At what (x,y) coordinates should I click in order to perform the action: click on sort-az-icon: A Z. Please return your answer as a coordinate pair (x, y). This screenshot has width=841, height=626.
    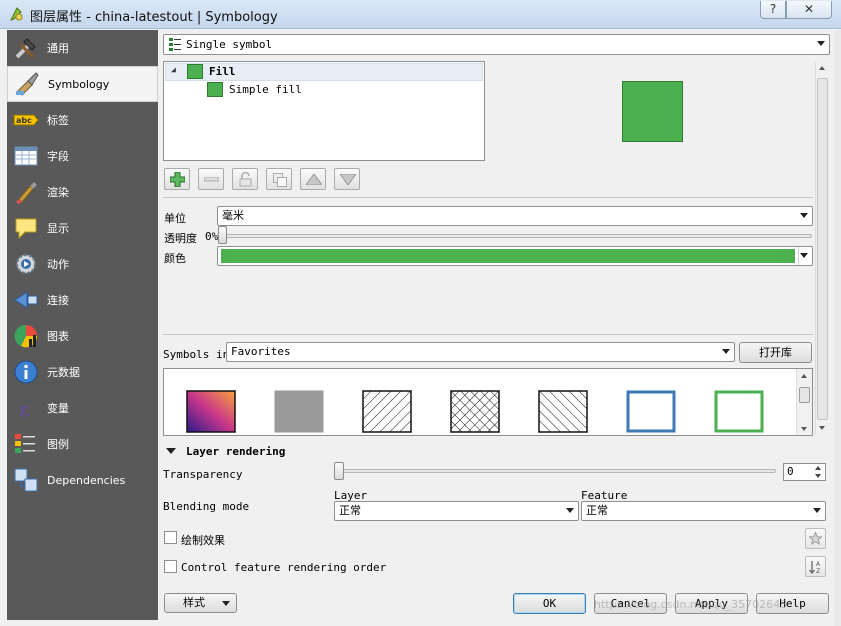
    Looking at the image, I should click on (815, 567).